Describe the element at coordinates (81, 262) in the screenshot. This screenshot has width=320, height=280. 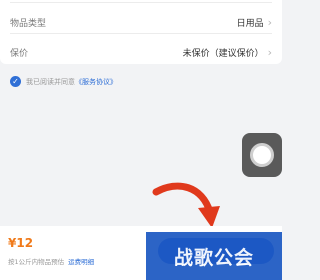
I see `fee-detail-link: 运费明细` at that location.